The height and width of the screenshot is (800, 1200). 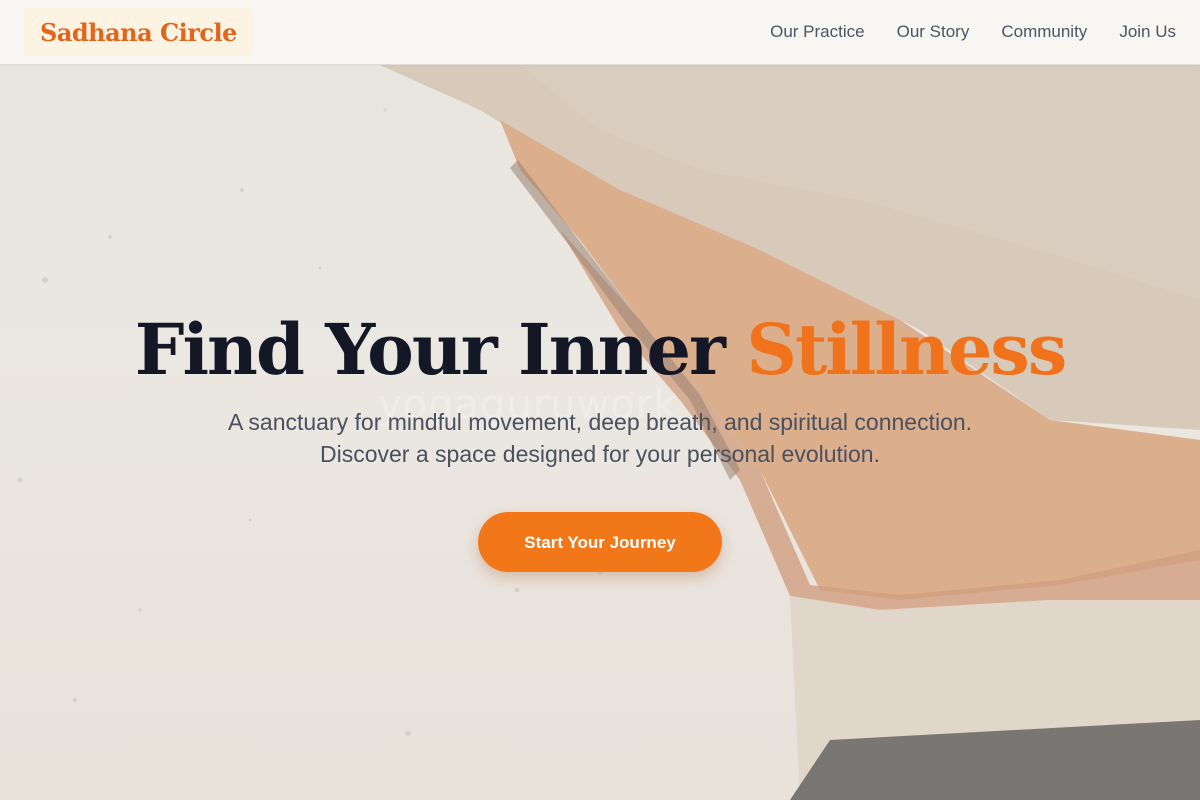 I want to click on main-nav: Our Practice Our Story Community Join Us, so click(x=973, y=32).